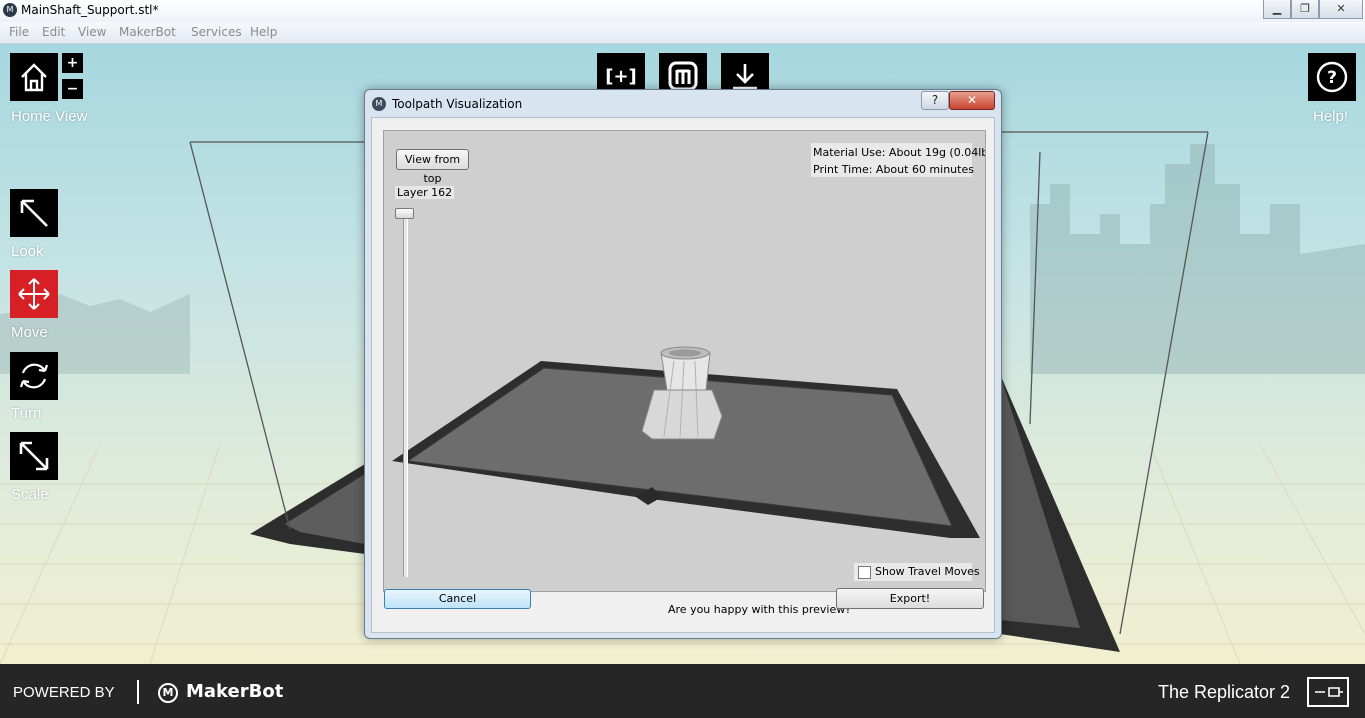 This screenshot has height=718, width=1365. I want to click on confirm-question: Are you happy with this preview?, so click(760, 609).